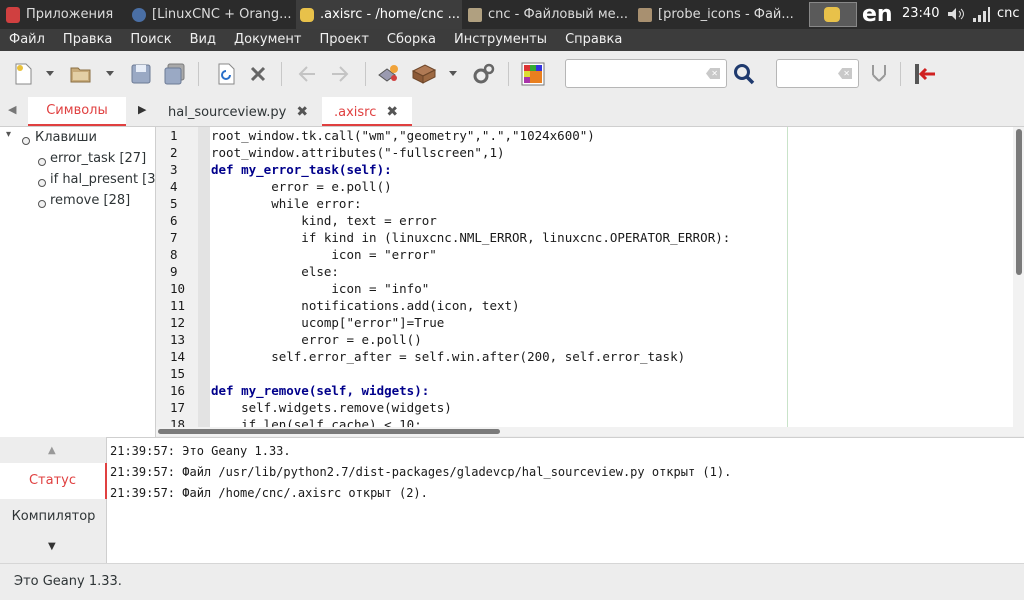 The width and height of the screenshot is (1024, 600). Describe the element at coordinates (744, 74) in the screenshot. I see `search-button` at that location.